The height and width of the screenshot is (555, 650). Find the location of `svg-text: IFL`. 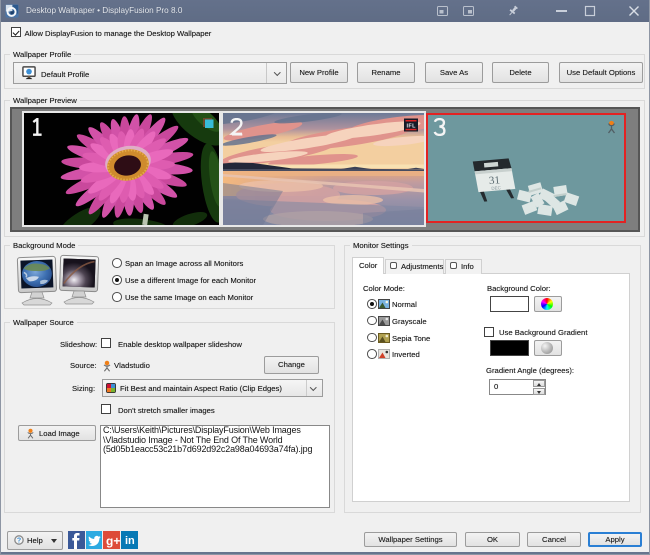

svg-text: IFL is located at coordinates (412, 126).